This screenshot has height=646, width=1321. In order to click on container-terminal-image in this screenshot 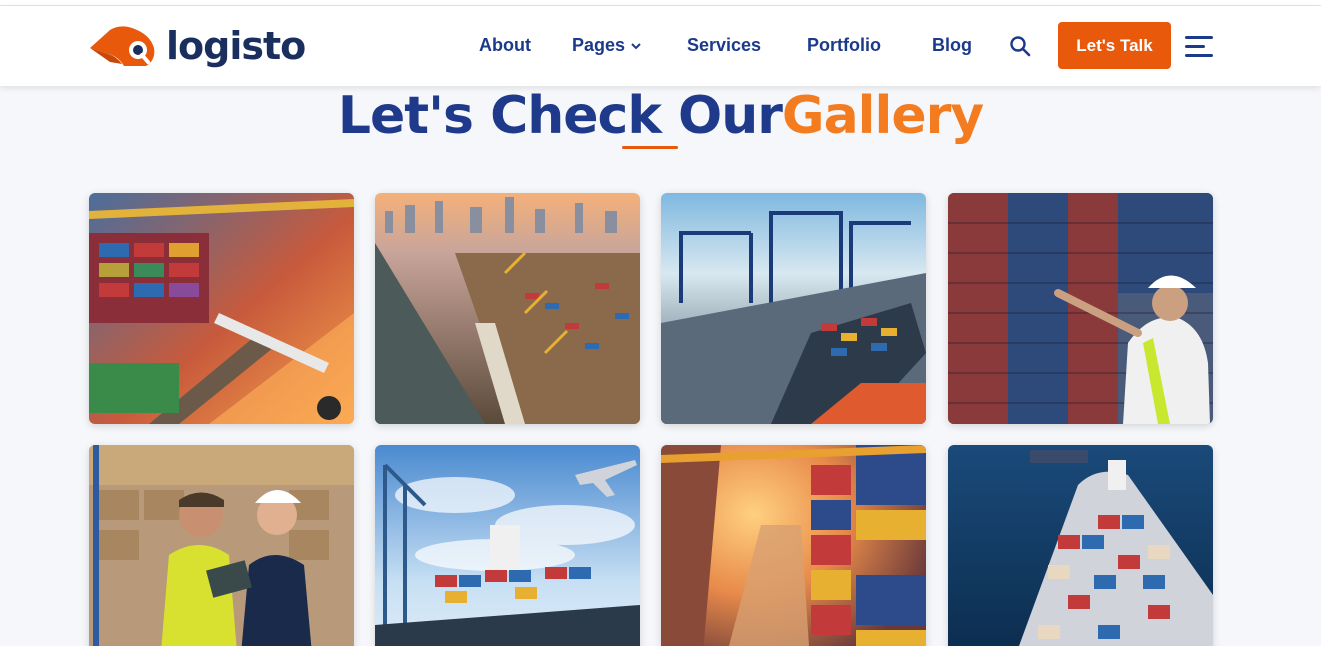, I will do `click(221, 308)`.